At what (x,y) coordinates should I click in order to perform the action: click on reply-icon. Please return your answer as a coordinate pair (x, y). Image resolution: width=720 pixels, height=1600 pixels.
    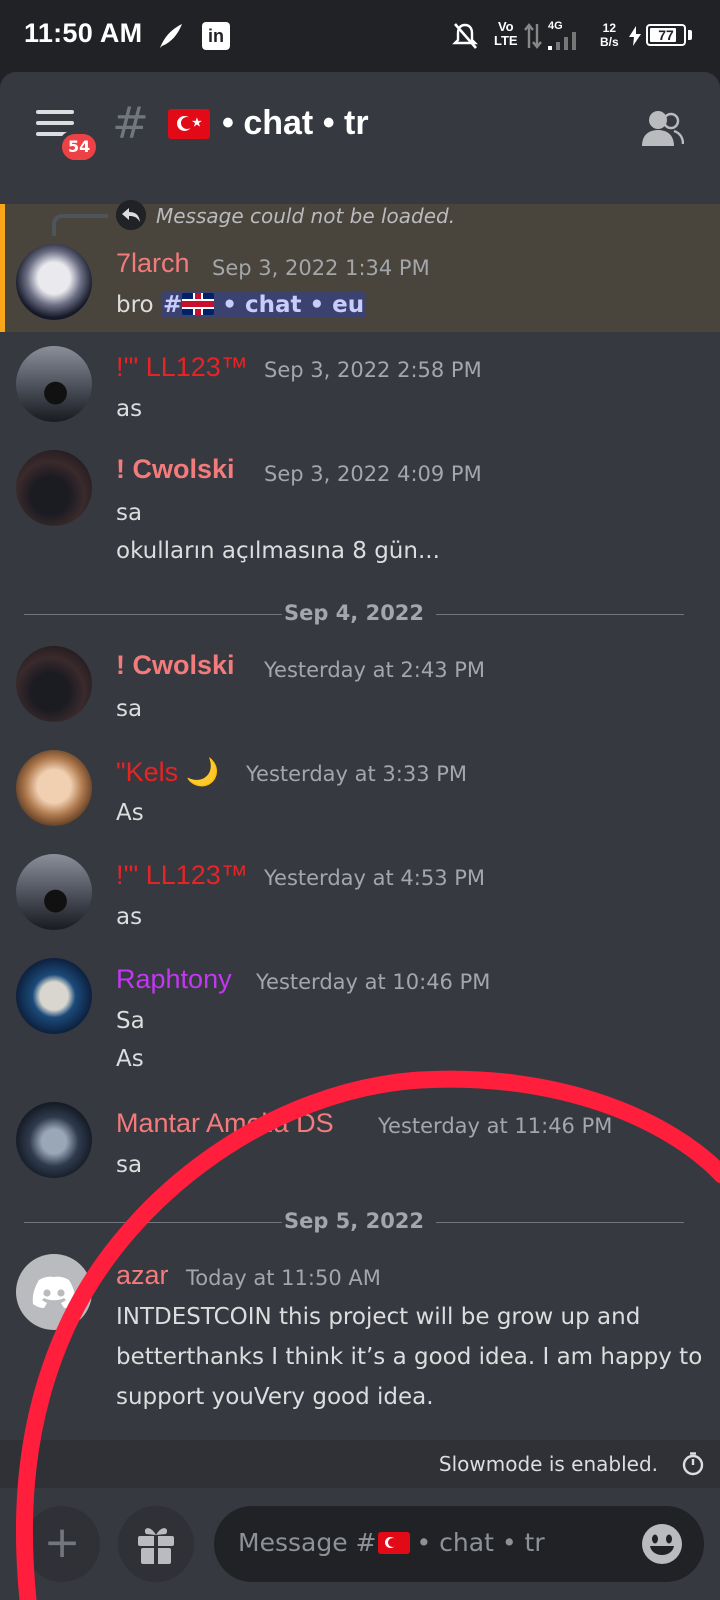
    Looking at the image, I should click on (131, 215).